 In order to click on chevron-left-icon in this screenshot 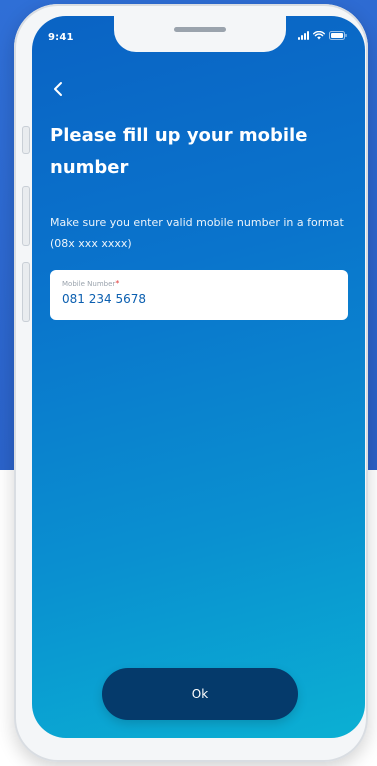, I will do `click(59, 89)`.